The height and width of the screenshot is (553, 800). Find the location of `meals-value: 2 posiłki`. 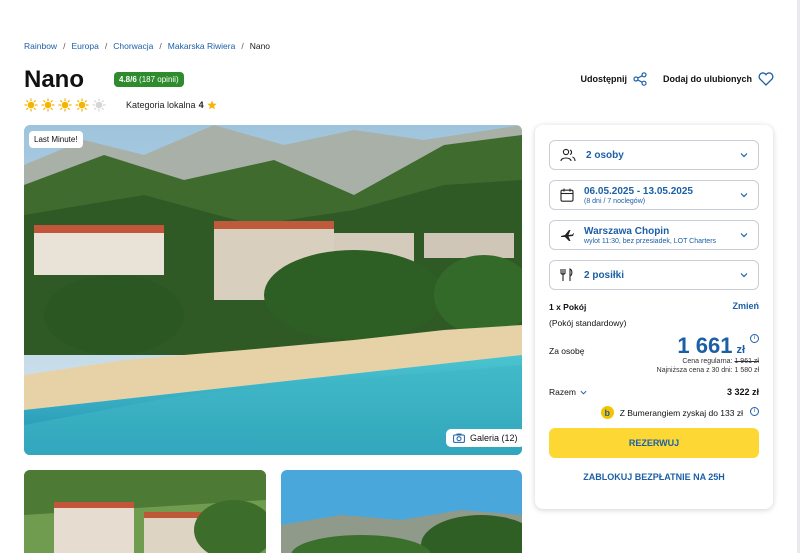

meals-value: 2 posiłki is located at coordinates (604, 275).